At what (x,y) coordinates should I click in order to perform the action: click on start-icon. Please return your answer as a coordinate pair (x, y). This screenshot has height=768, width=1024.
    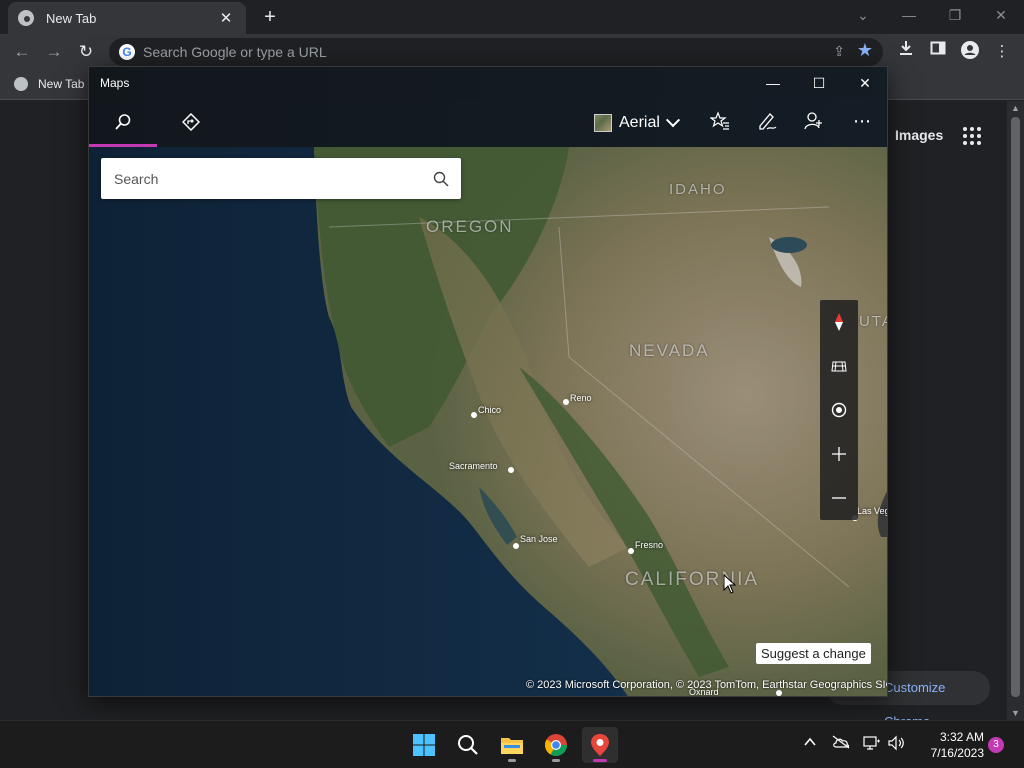
    Looking at the image, I should click on (424, 745).